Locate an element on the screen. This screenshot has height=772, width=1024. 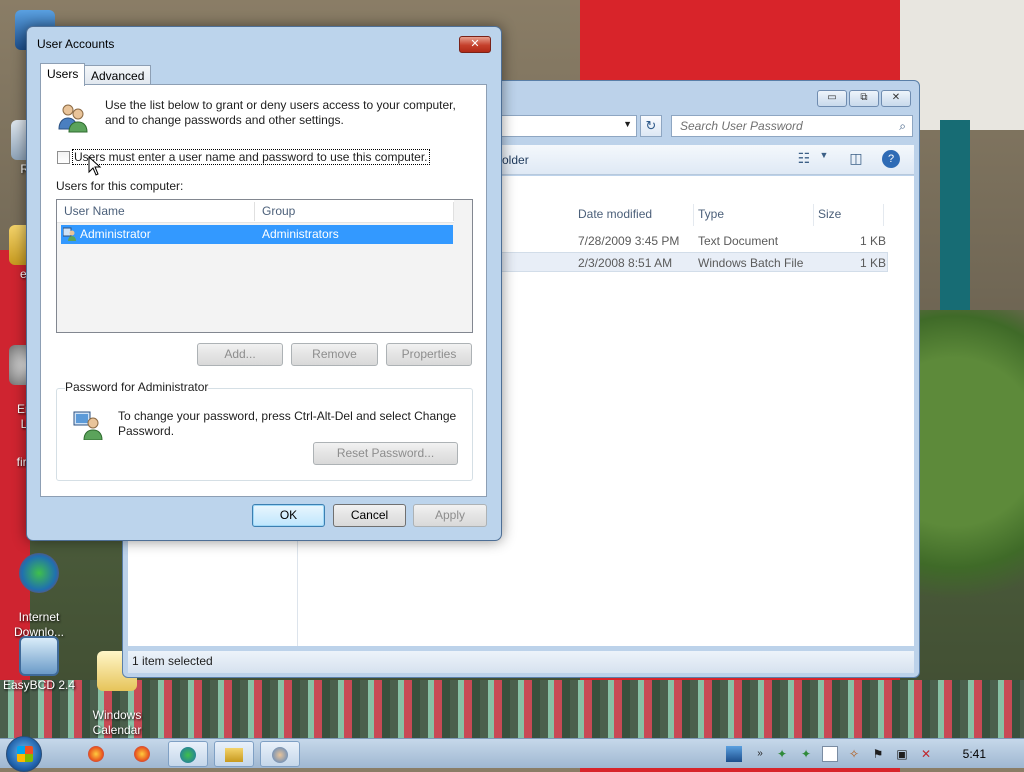
download-icon: ✦ is located at coordinates (806, 754).